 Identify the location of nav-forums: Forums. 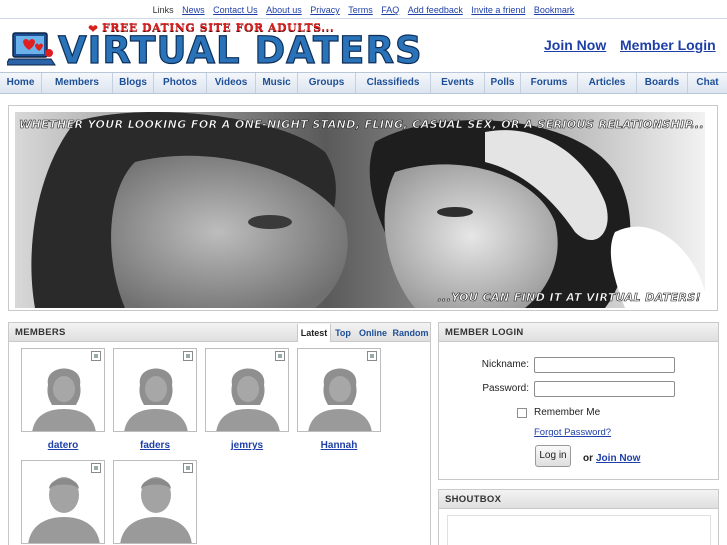
(549, 83).